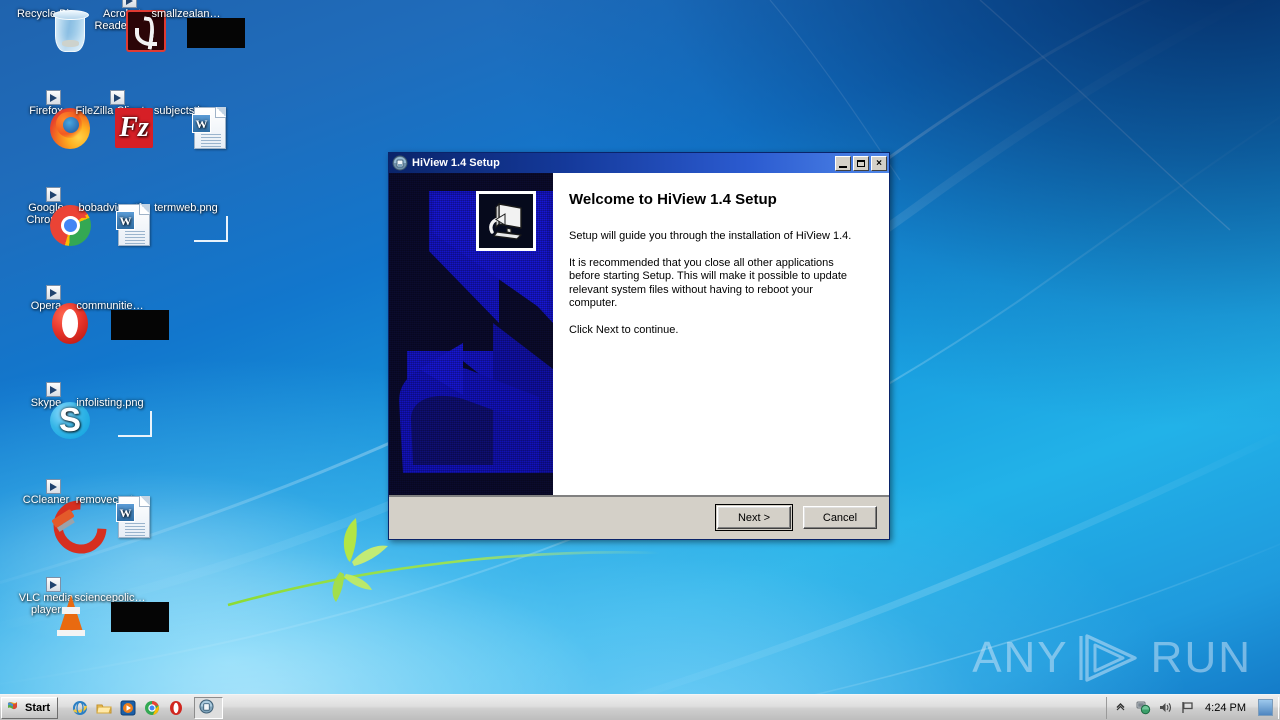 This screenshot has width=1280, height=720. I want to click on nsis-welcome-banner, so click(471, 334).